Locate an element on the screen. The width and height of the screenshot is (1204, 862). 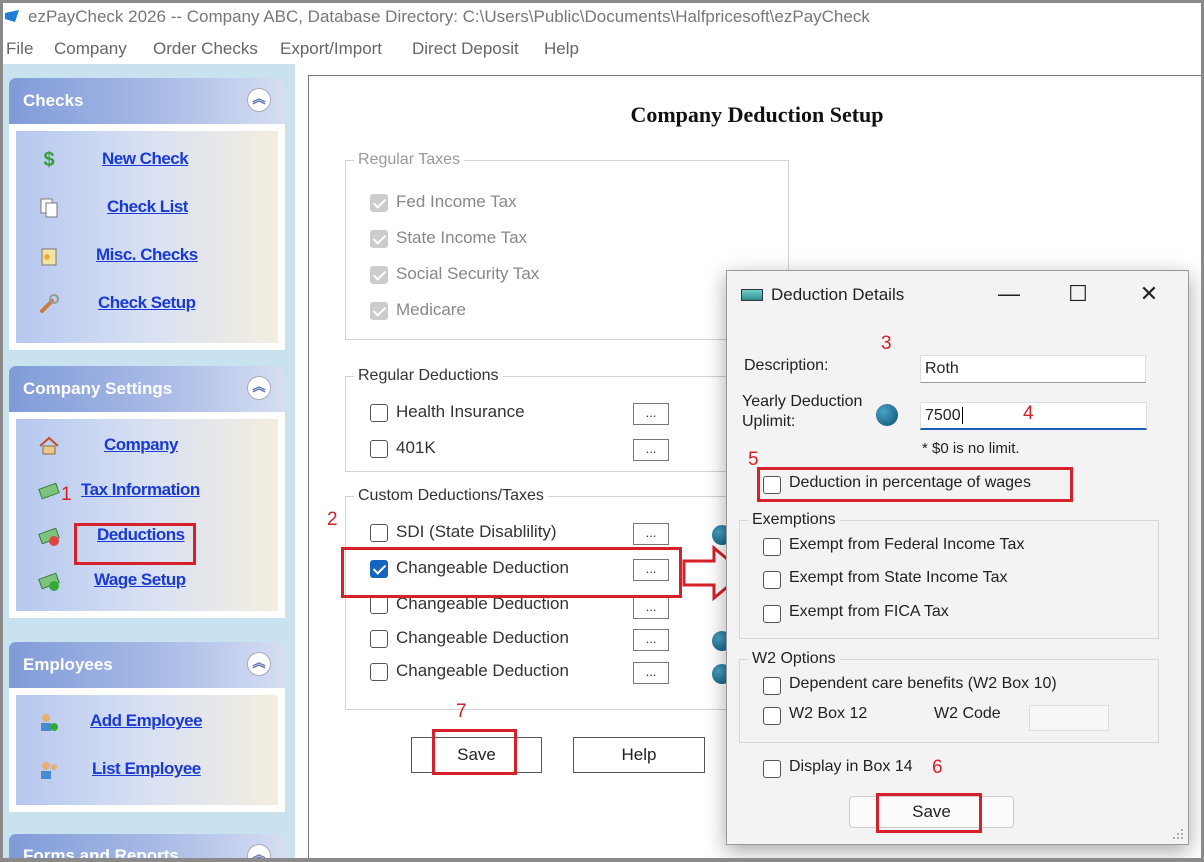
annotation-number: 2 is located at coordinates (332, 519).